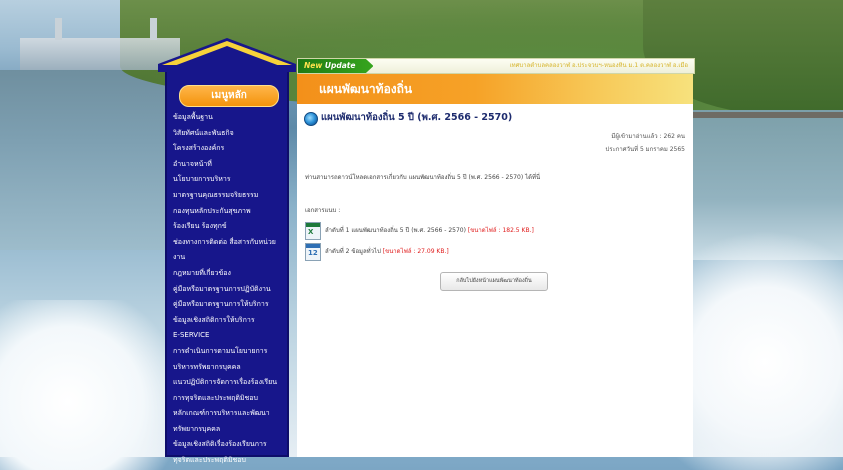 The height and width of the screenshot is (470, 843). I want to click on background-pier, so click(768, 115).